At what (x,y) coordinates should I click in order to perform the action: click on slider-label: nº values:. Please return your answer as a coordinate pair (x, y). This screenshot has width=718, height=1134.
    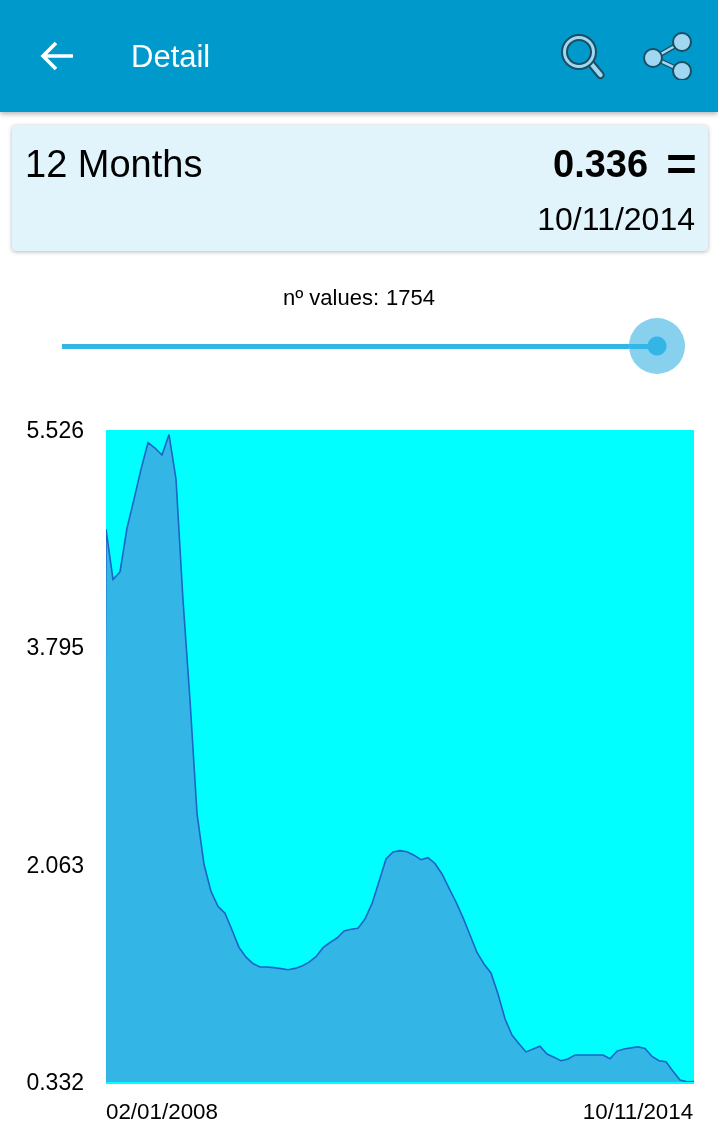
    Looking at the image, I should click on (331, 298).